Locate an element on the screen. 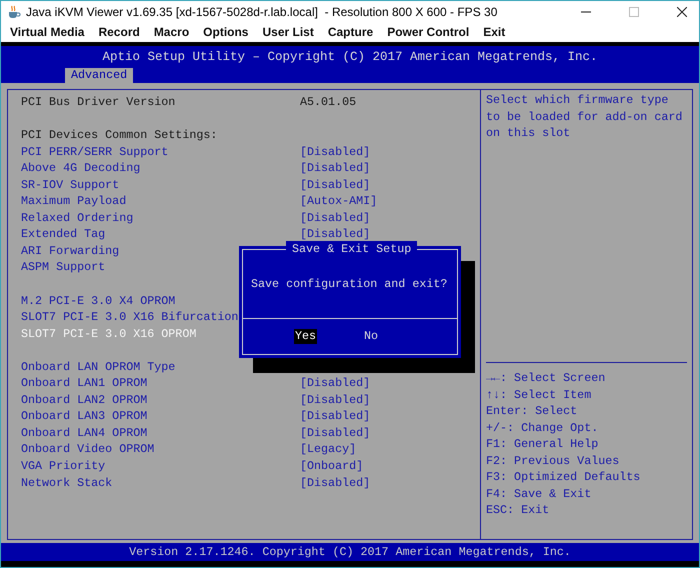  setting-label: Above 4G Decoding is located at coordinates (80, 168).